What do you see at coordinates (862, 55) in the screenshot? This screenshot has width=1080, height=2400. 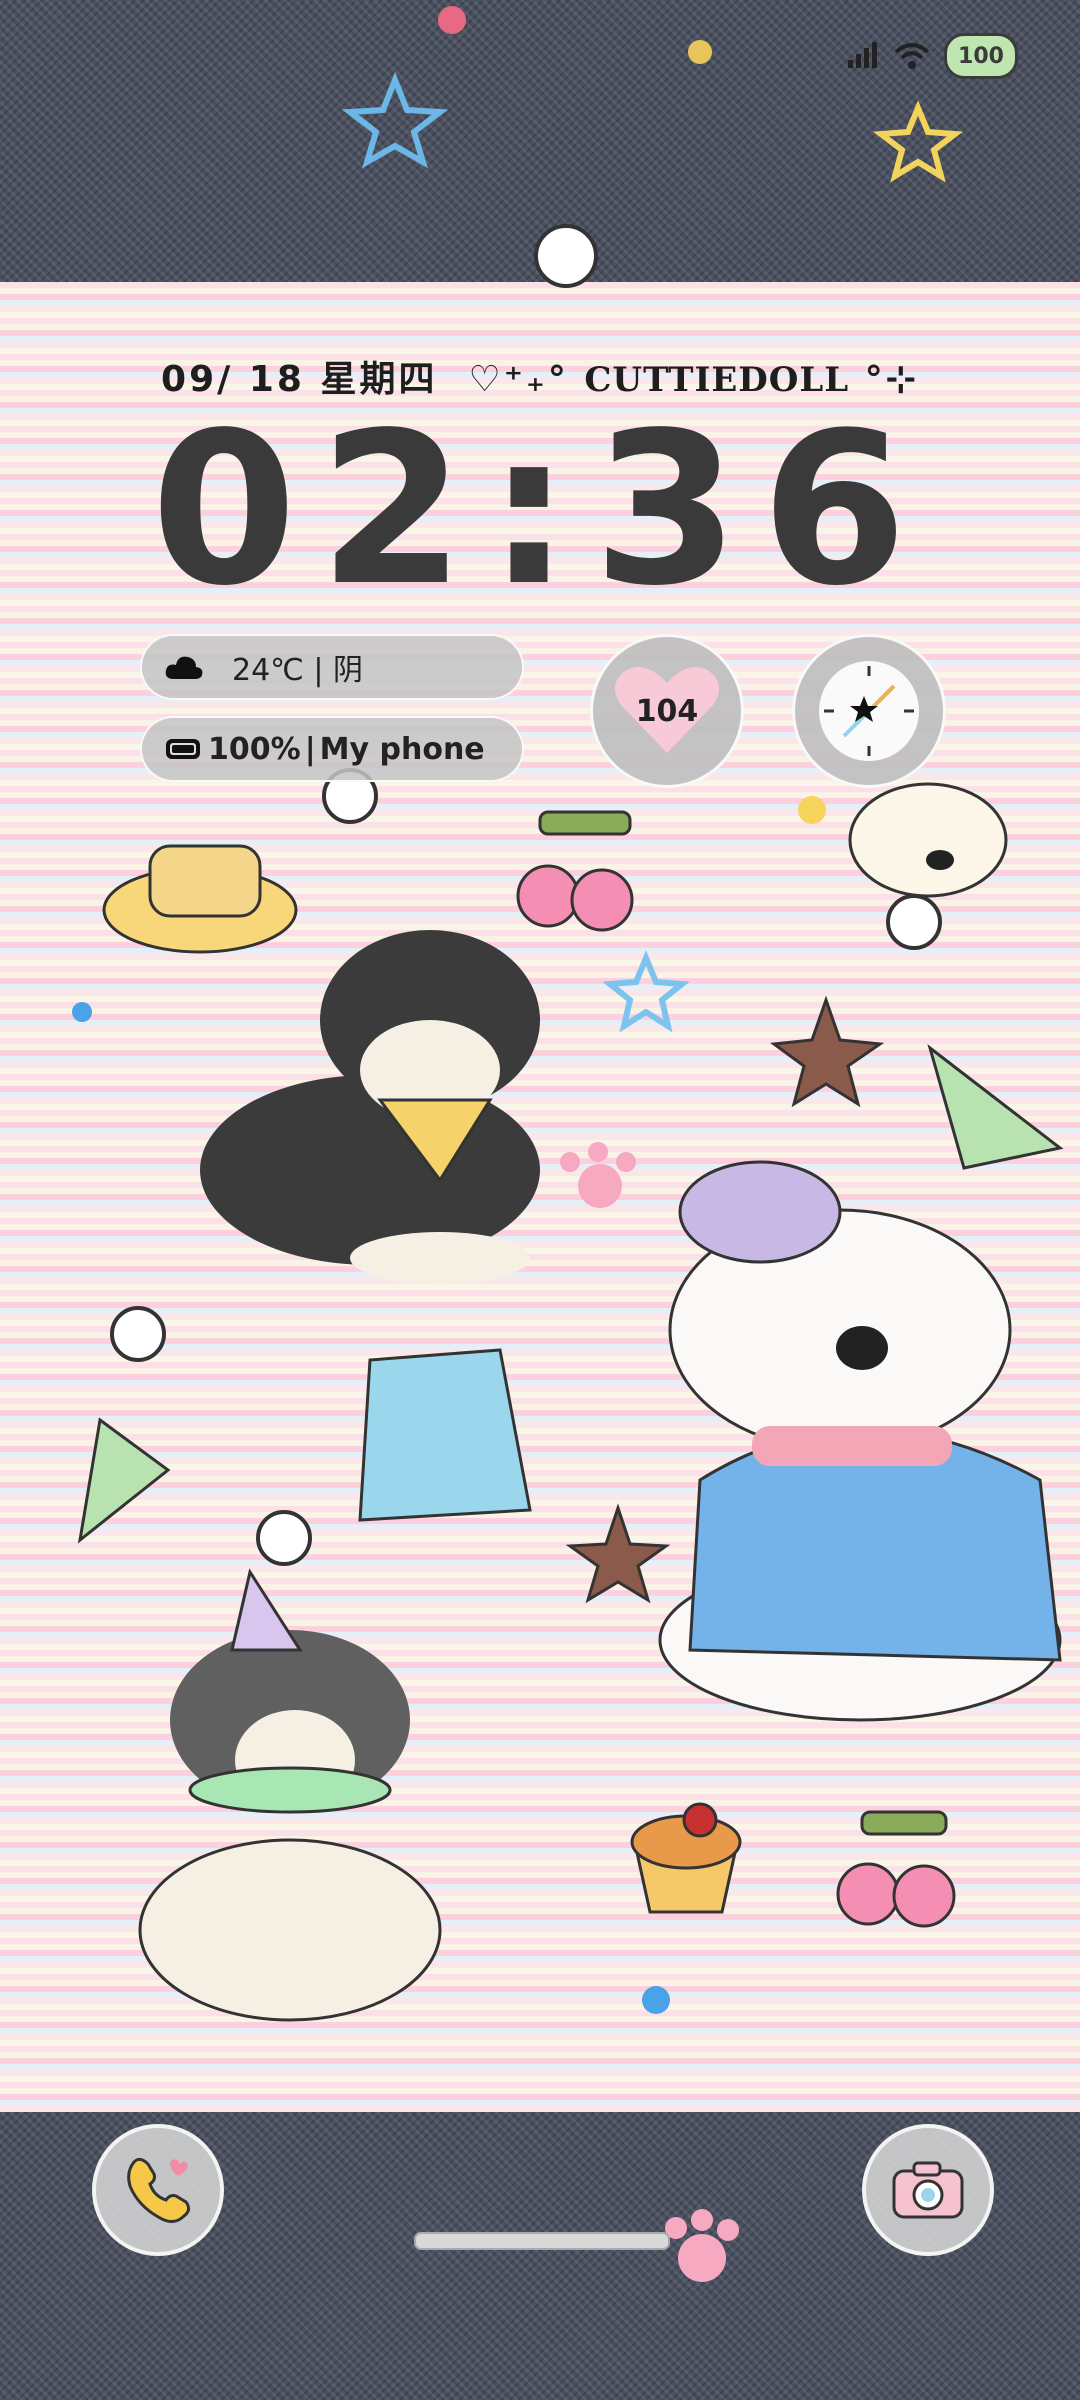 I see `signal-icon` at bounding box center [862, 55].